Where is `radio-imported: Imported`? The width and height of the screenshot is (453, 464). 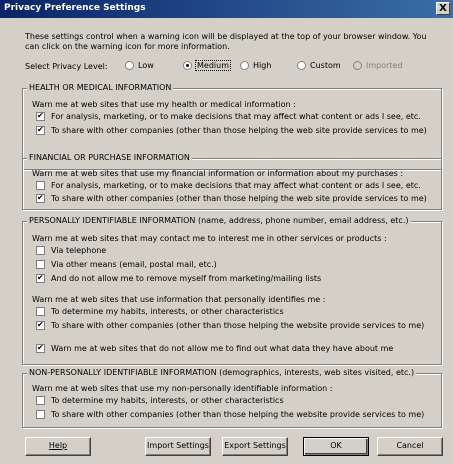 radio-imported: Imported is located at coordinates (378, 65).